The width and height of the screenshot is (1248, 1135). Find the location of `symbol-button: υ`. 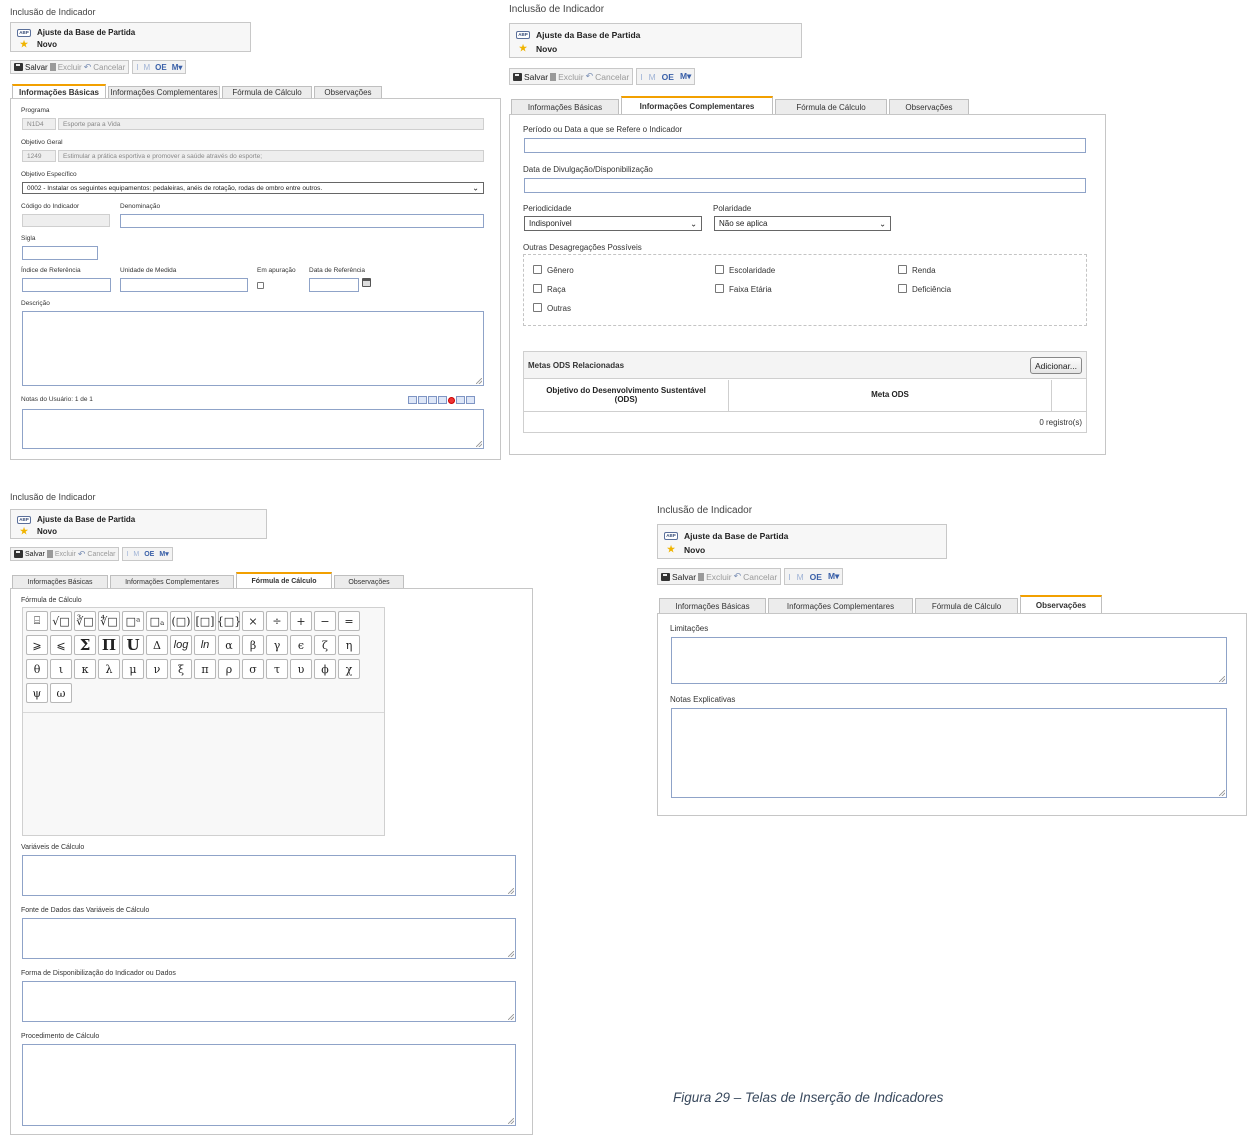

symbol-button: υ is located at coordinates (301, 669).